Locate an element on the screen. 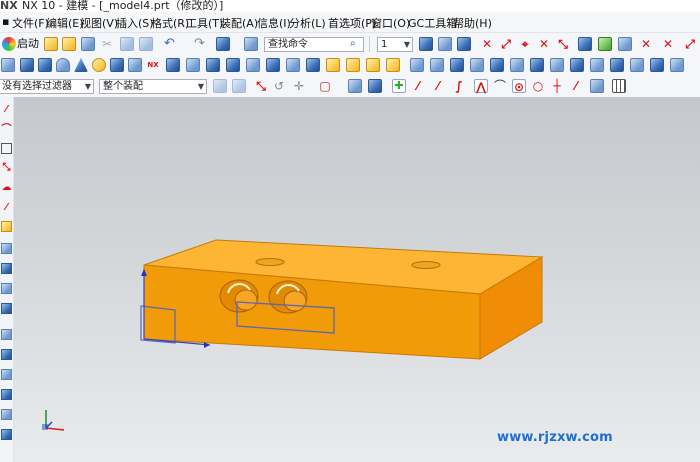  offset-curve-icon is located at coordinates (6, 226).